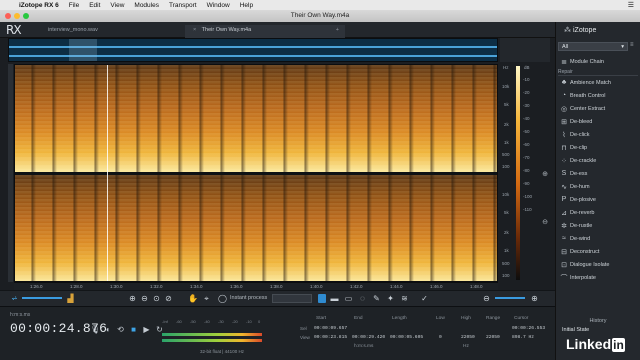 This screenshot has width=640, height=360. What do you see at coordinates (265, 31) in the screenshot?
I see `tab-their-own-way: × Their Own Way.m4a +` at bounding box center [265, 31].